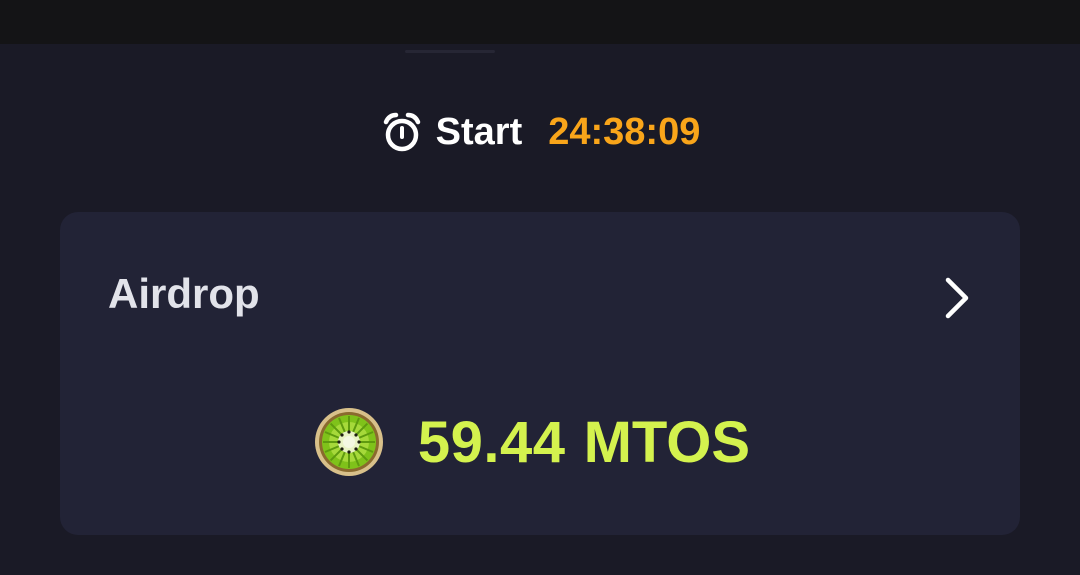 Image resolution: width=1080 pixels, height=575 pixels. What do you see at coordinates (667, 442) in the screenshot?
I see `balance-unit: MTOS` at bounding box center [667, 442].